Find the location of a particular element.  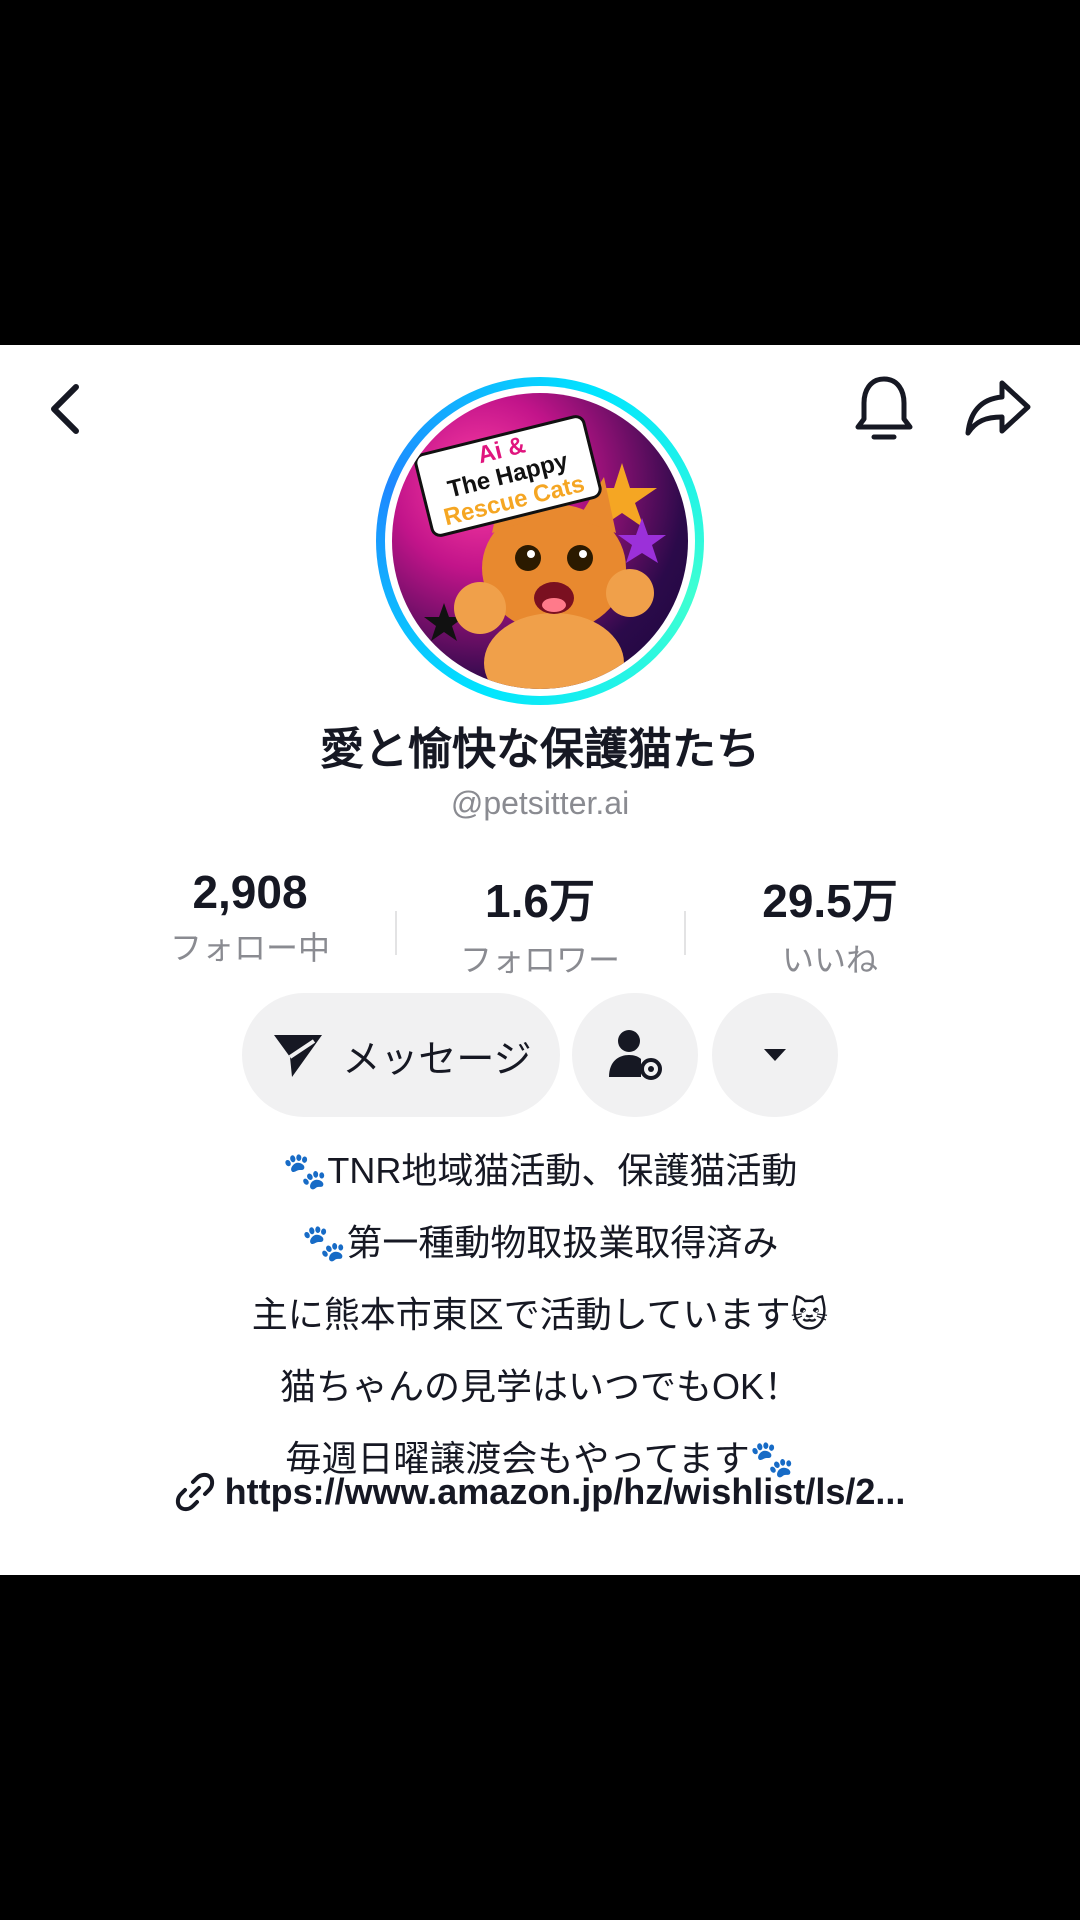

follow-settings-button is located at coordinates (635, 1055).